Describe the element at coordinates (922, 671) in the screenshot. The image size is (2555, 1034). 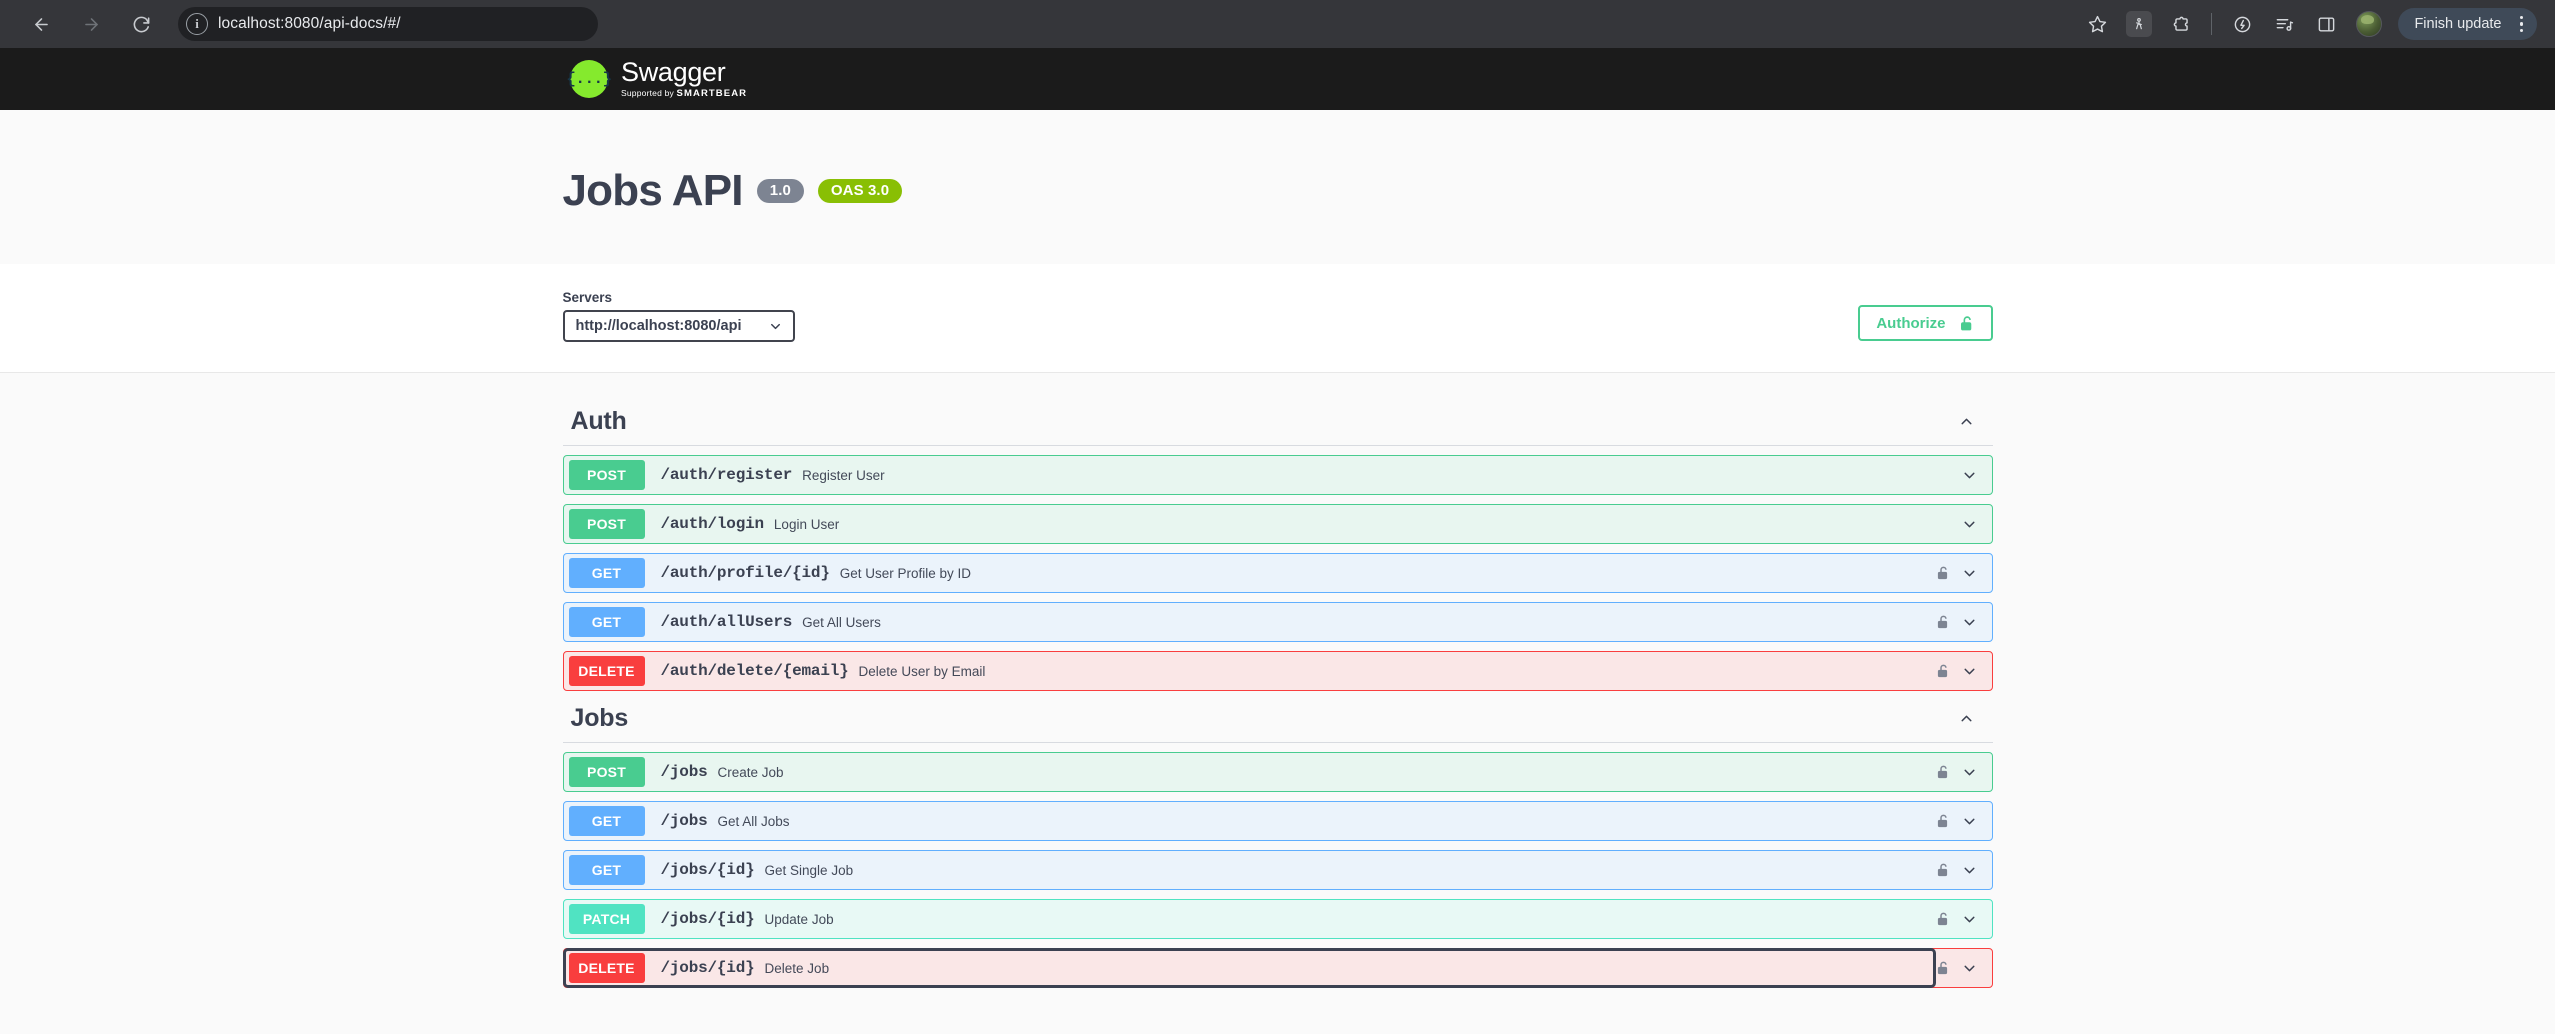
I see `operation-summary-text: Delete User by Email` at that location.